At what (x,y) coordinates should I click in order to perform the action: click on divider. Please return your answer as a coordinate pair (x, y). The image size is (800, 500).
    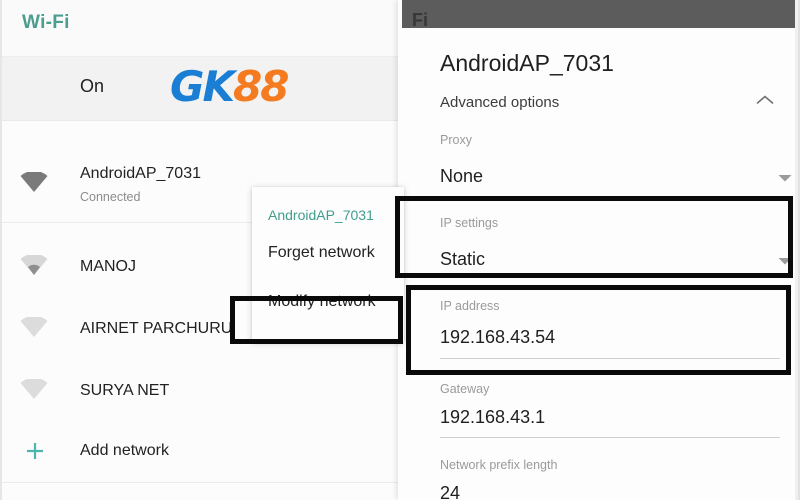
    Looking at the image, I should click on (201, 482).